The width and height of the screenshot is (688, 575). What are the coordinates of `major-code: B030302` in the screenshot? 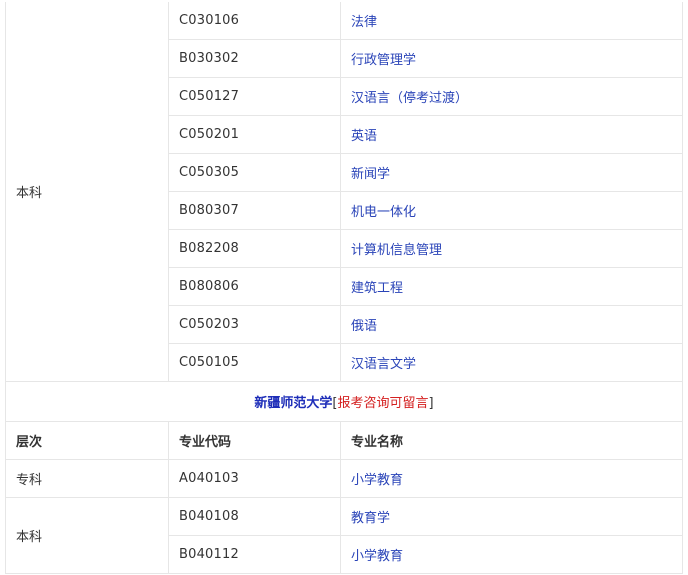 It's located at (254, 58).